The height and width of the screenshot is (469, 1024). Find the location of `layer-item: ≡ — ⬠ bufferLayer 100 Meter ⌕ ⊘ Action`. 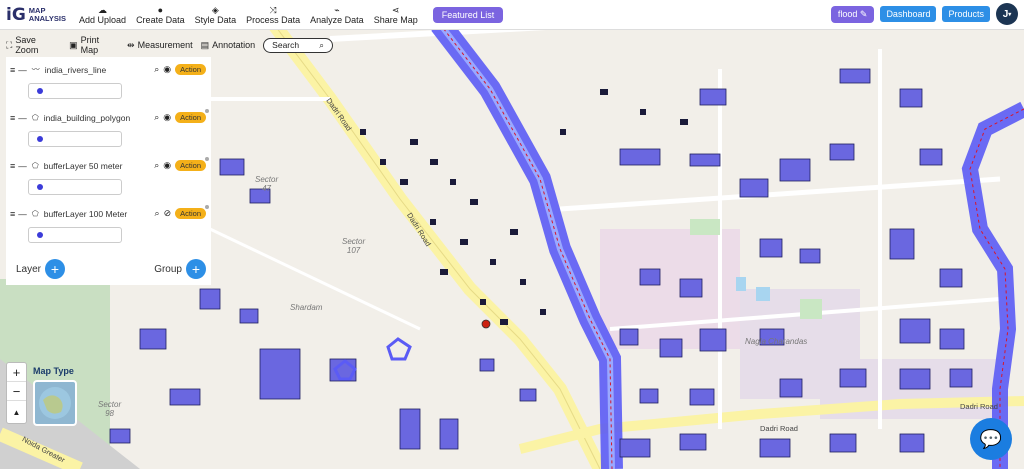

layer-item: ≡ — ⬠ bufferLayer 100 Meter ⌕ ⊘ Action is located at coordinates (108, 225).